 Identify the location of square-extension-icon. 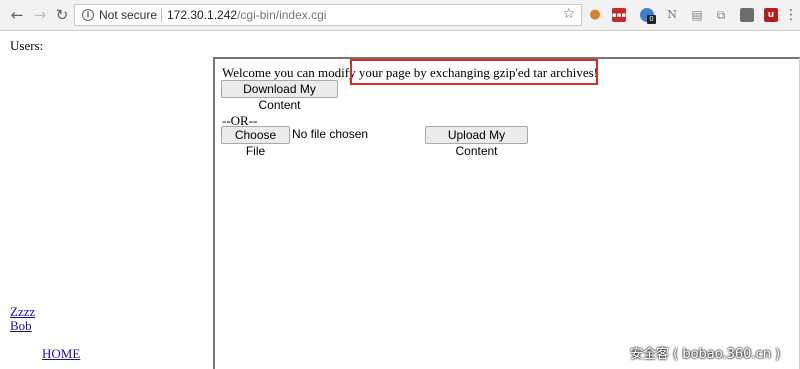
(747, 15).